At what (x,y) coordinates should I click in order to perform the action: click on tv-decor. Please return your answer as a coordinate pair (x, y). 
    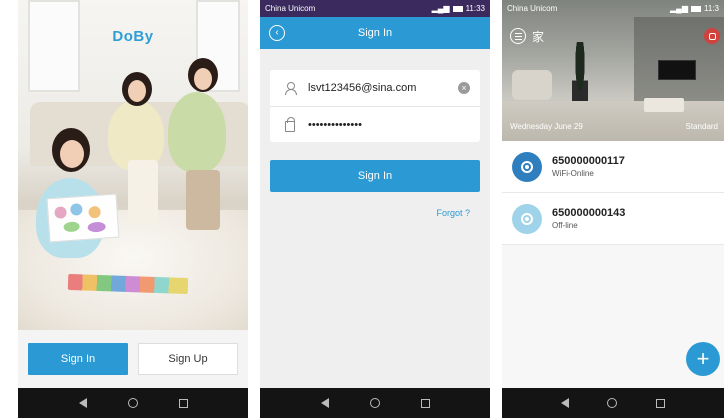
    Looking at the image, I should click on (677, 70).